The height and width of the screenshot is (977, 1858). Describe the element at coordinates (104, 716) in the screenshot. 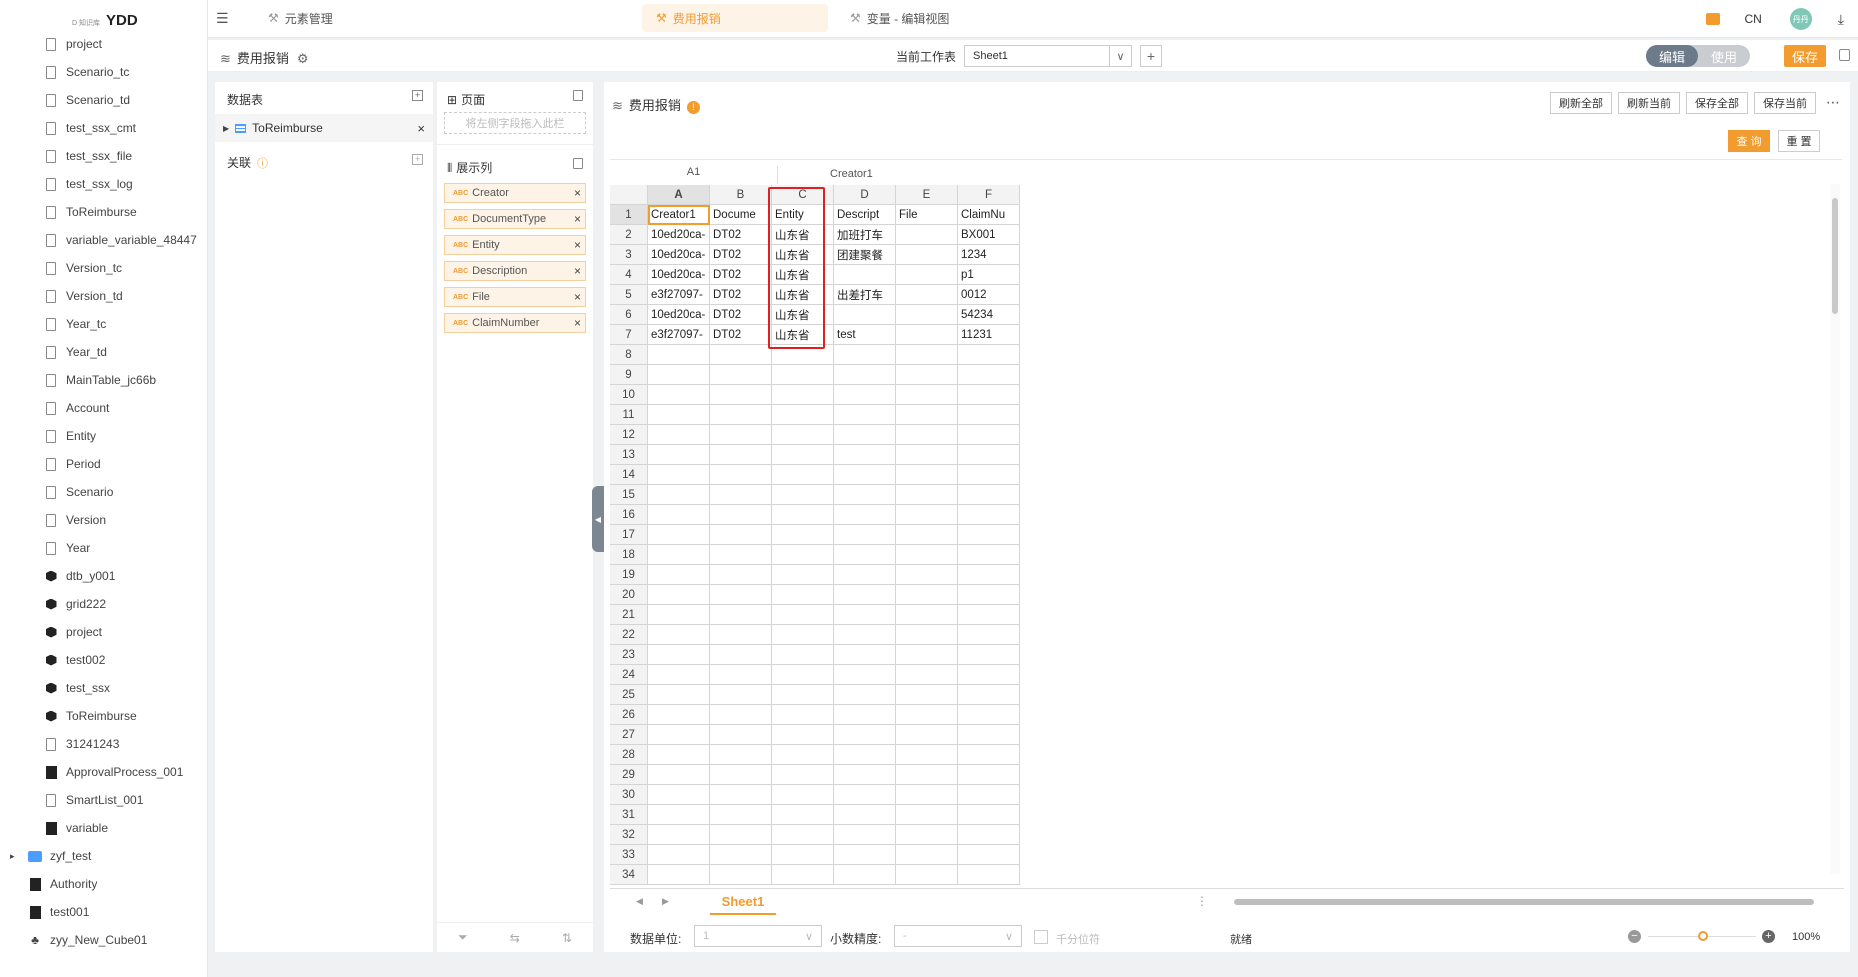

I see `tree-item: ToReimburse` at that location.